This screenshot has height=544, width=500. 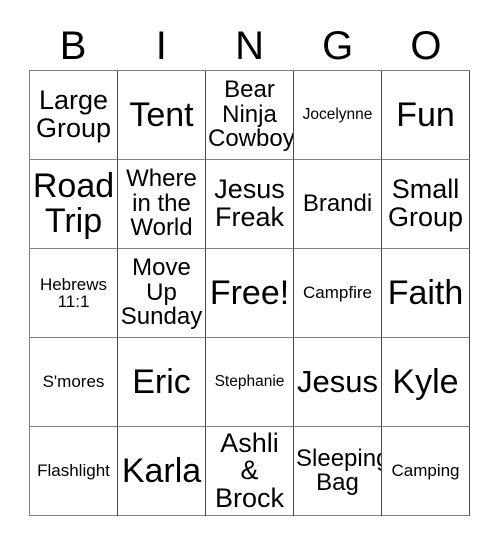 I want to click on bingo-free-space-cell: Free!, so click(x=250, y=293).